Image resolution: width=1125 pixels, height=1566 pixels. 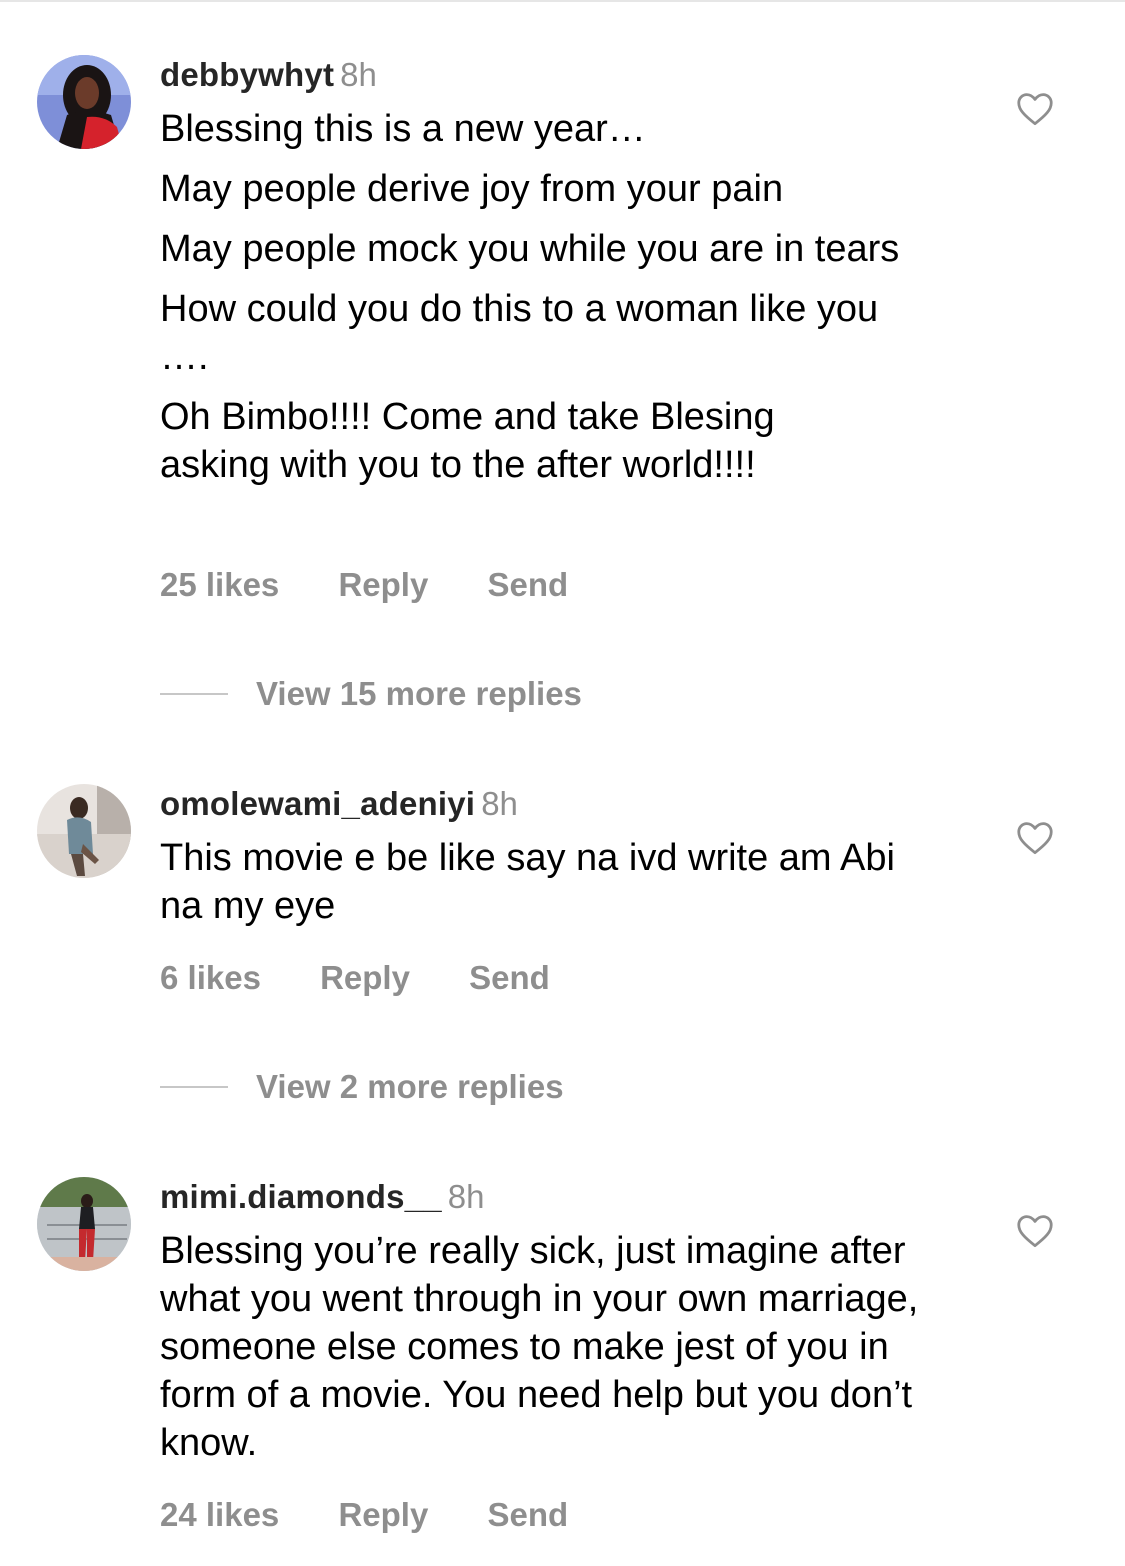 I want to click on view-more-replies-label: View 2 more replies, so click(x=410, y=1086).